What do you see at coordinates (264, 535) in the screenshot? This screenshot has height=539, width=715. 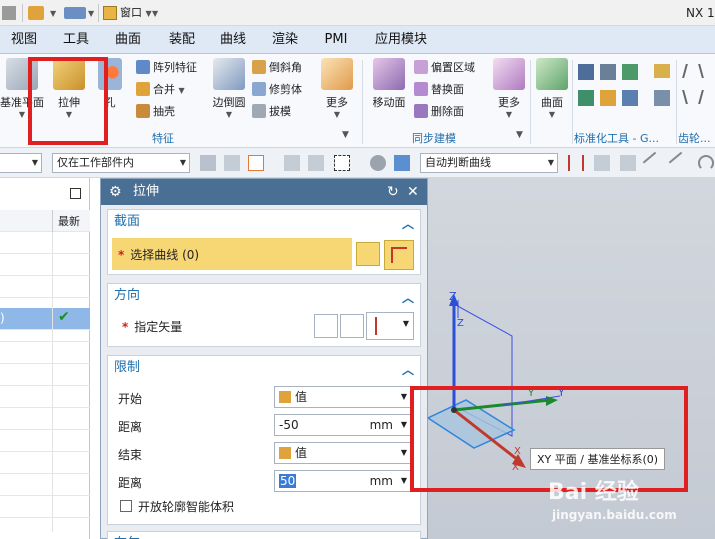 I see `section-header: 布尔` at bounding box center [264, 535].